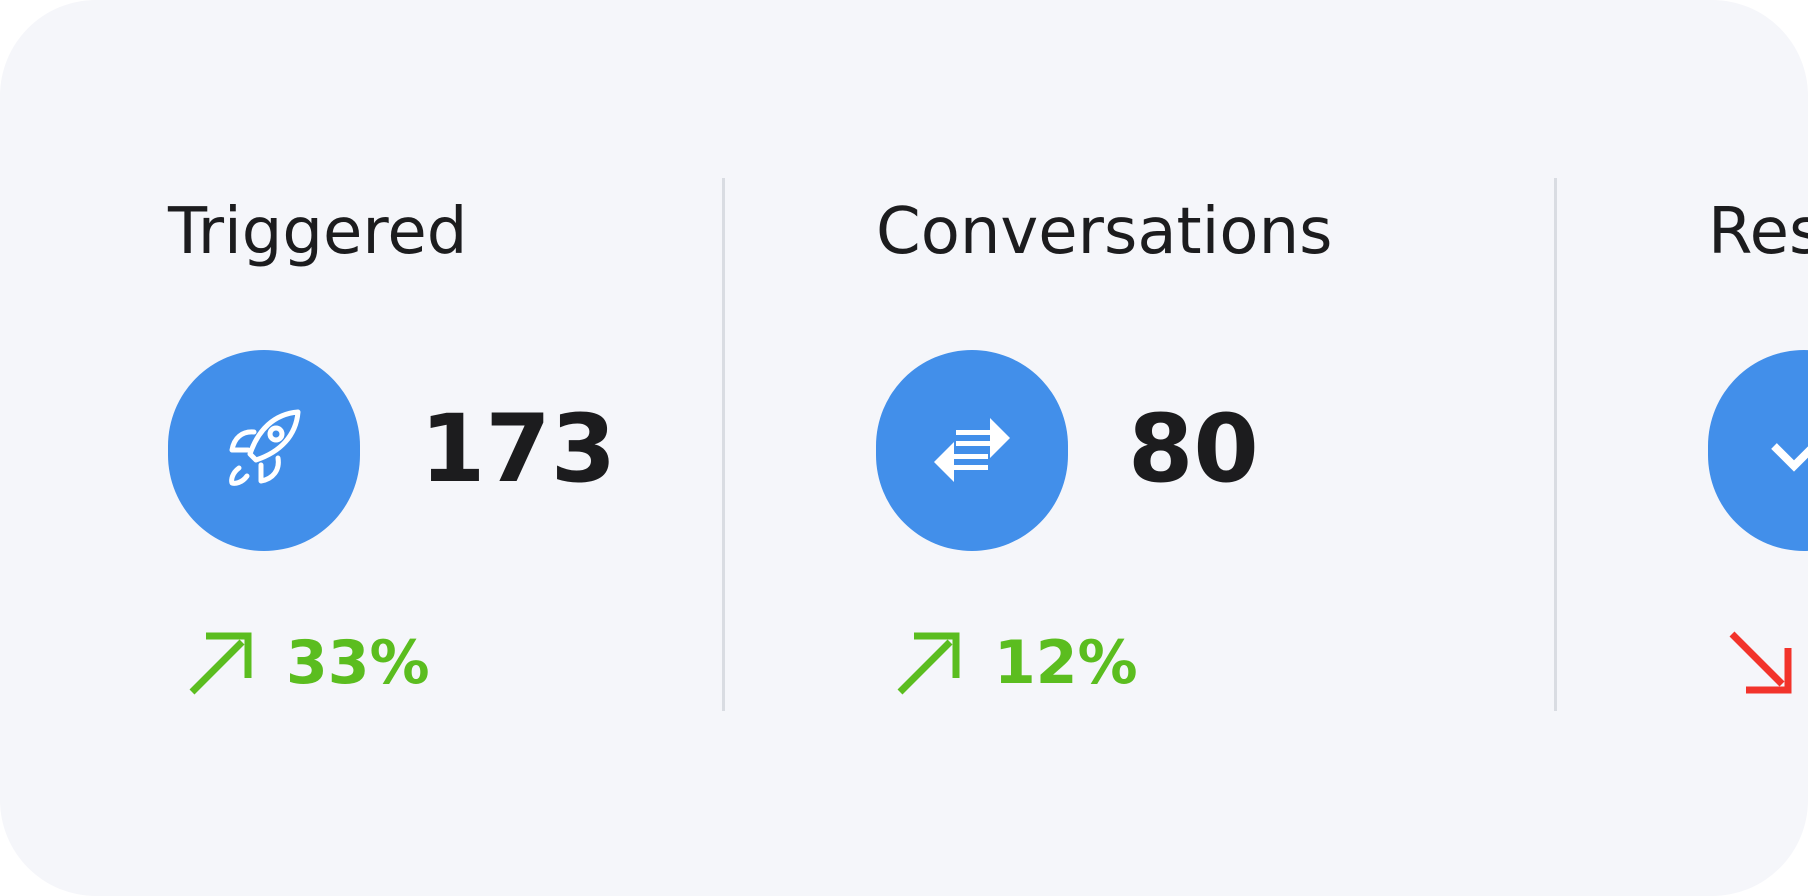  I want to click on stat-title: Res, so click(1758, 232).